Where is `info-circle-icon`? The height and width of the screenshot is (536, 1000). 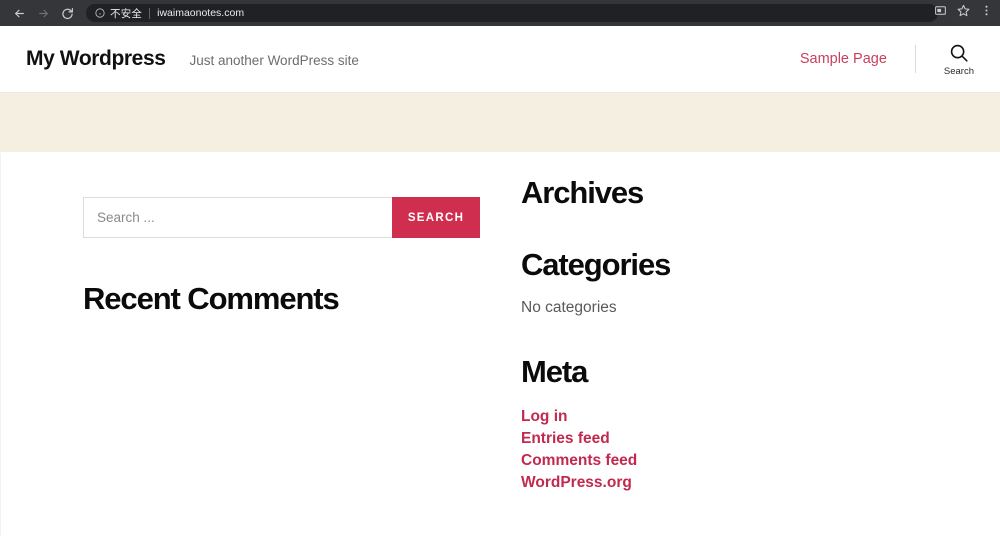
info-circle-icon is located at coordinates (100, 13).